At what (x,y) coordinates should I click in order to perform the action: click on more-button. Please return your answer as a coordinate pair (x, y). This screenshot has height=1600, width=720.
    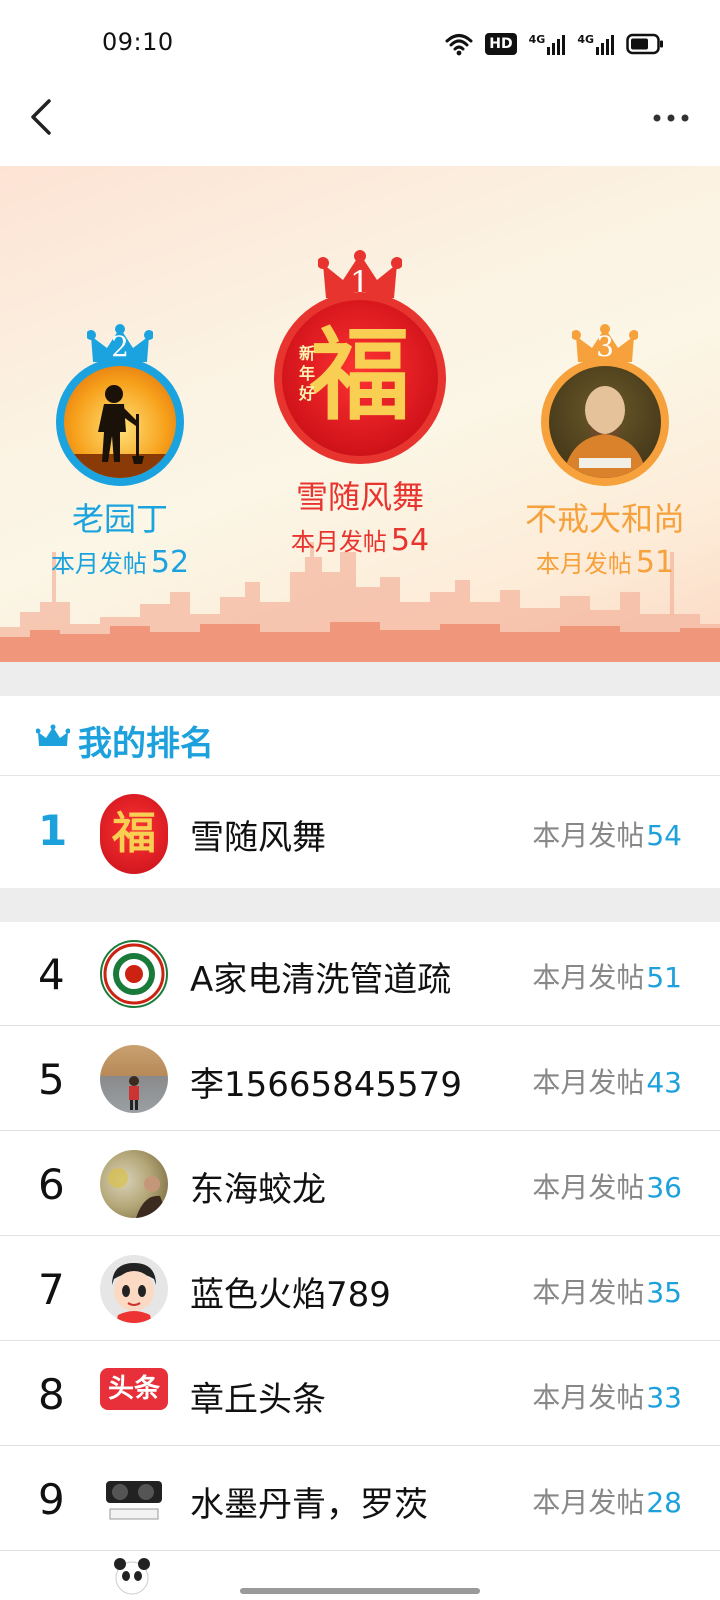
    Looking at the image, I should click on (671, 118).